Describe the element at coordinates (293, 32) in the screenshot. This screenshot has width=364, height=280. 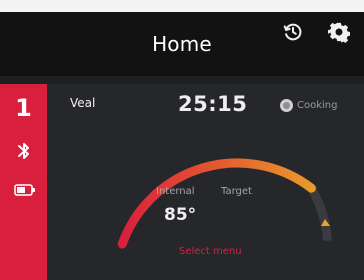
I see `history-icon` at that location.